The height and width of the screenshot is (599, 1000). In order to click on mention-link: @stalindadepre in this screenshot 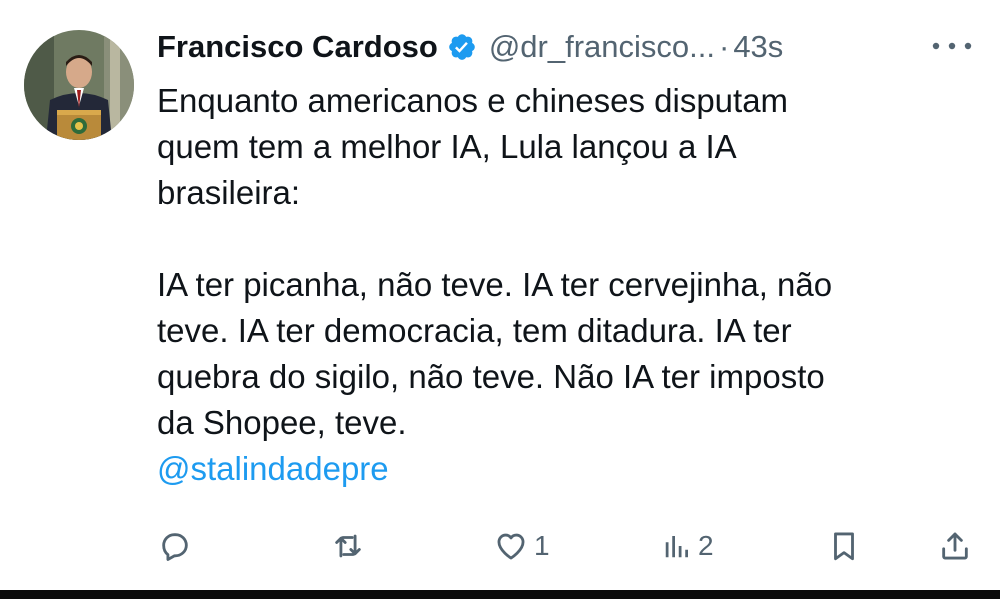, I will do `click(273, 468)`.